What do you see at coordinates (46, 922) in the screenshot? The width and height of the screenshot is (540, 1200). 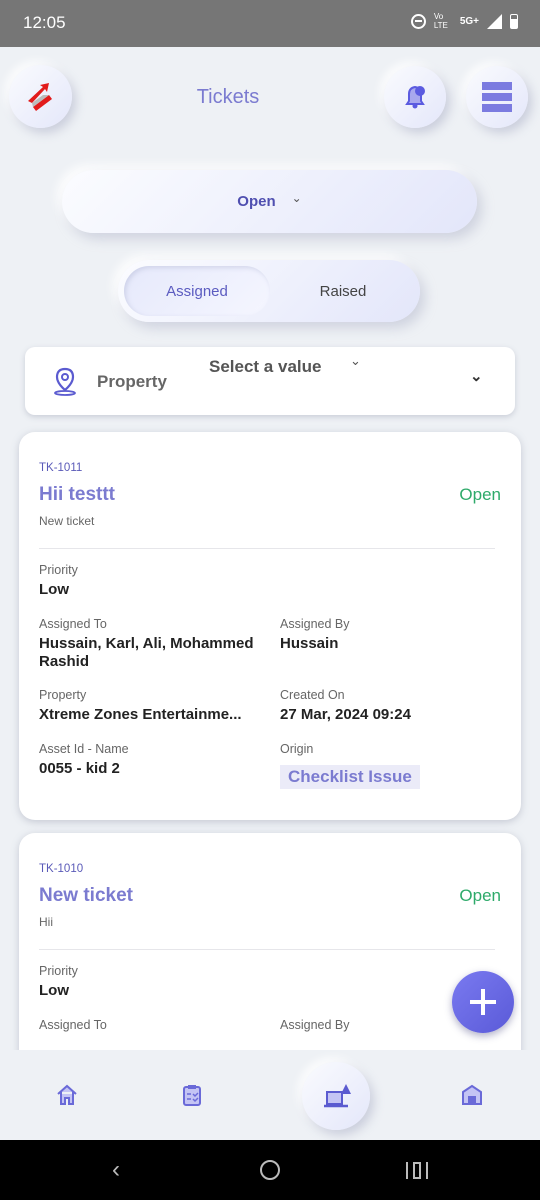 I see `ticket-description: Hii` at bounding box center [46, 922].